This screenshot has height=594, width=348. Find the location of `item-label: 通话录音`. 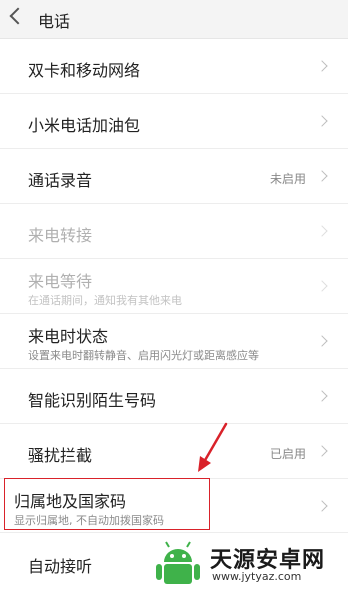

item-label: 通话录音 is located at coordinates (60, 180).